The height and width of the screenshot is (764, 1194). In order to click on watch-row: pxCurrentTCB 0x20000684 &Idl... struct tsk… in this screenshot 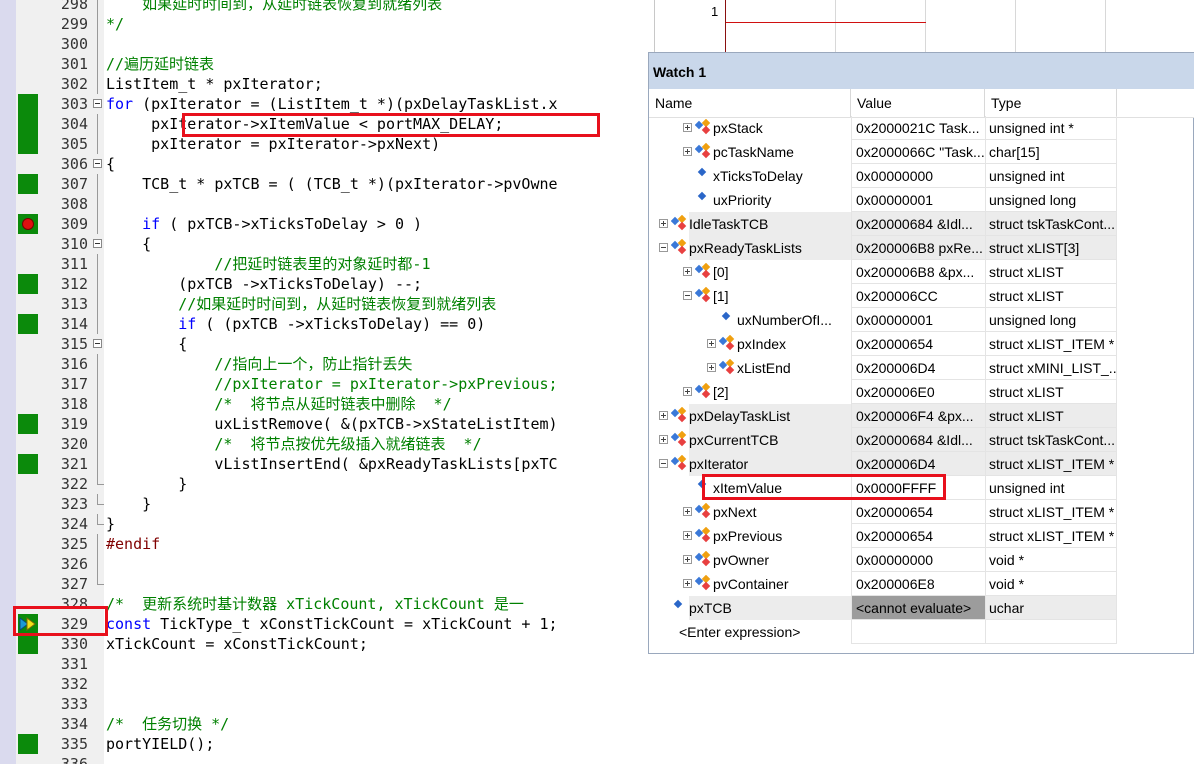, I will do `click(921, 440)`.